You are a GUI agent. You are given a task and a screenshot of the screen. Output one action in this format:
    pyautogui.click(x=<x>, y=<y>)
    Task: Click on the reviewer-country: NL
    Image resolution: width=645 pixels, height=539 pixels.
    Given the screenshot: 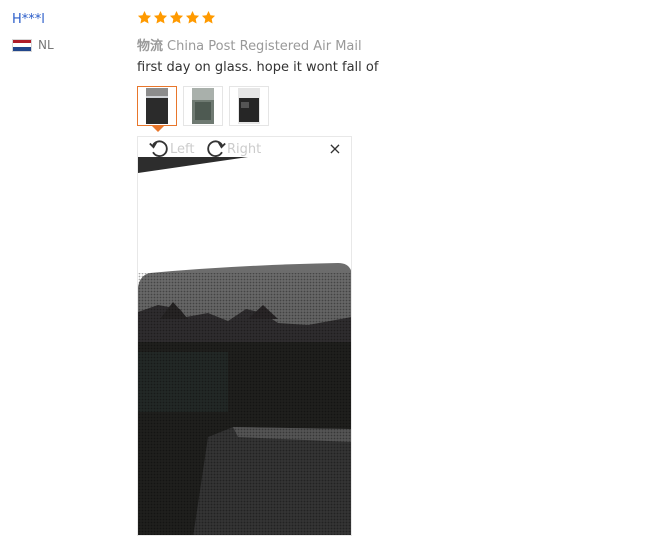 What is the action you would take?
    pyautogui.click(x=33, y=45)
    